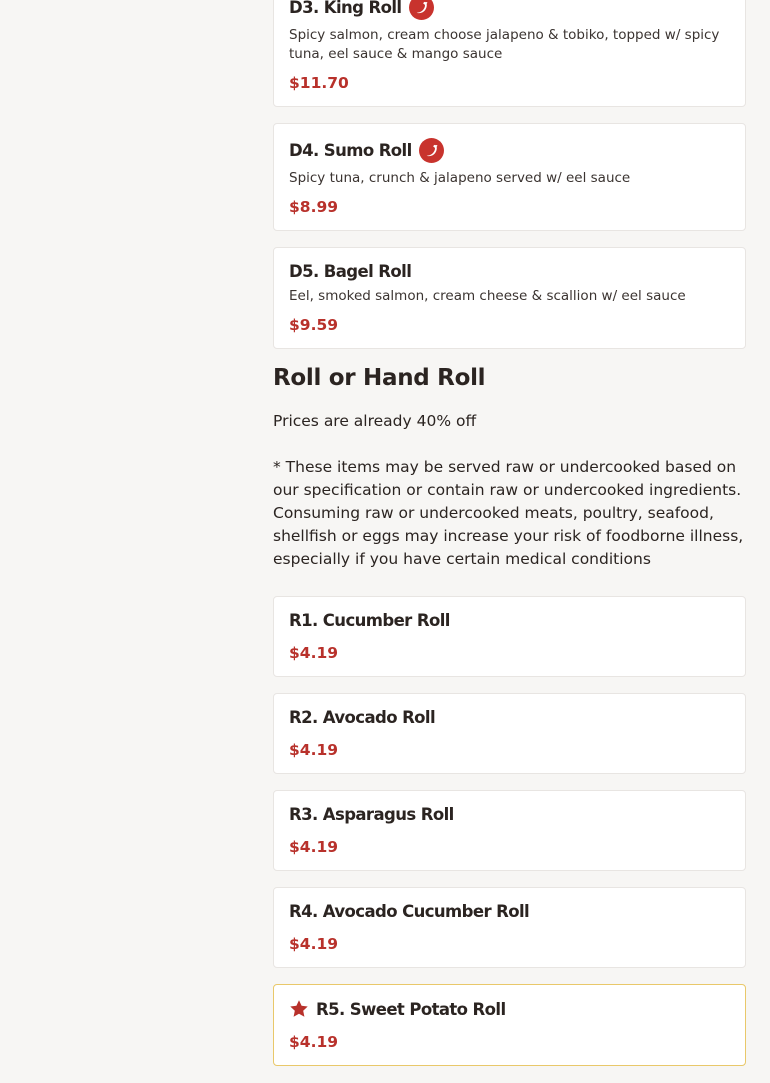 This screenshot has height=1083, width=770. Describe the element at coordinates (375, 421) in the screenshot. I see `section-discount-note: Prices are already 40% off` at that location.